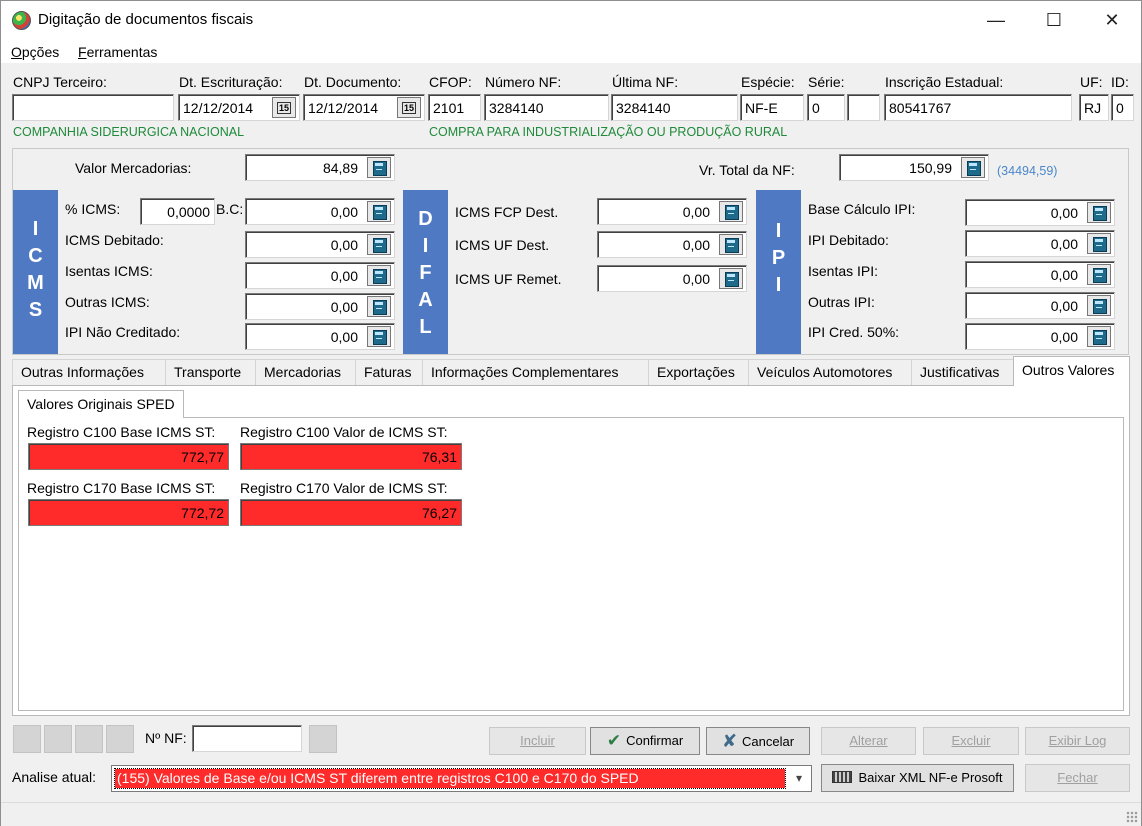 Image resolution: width=1142 pixels, height=826 pixels. I want to click on ultima-nf-field: 3284140, so click(674, 107).